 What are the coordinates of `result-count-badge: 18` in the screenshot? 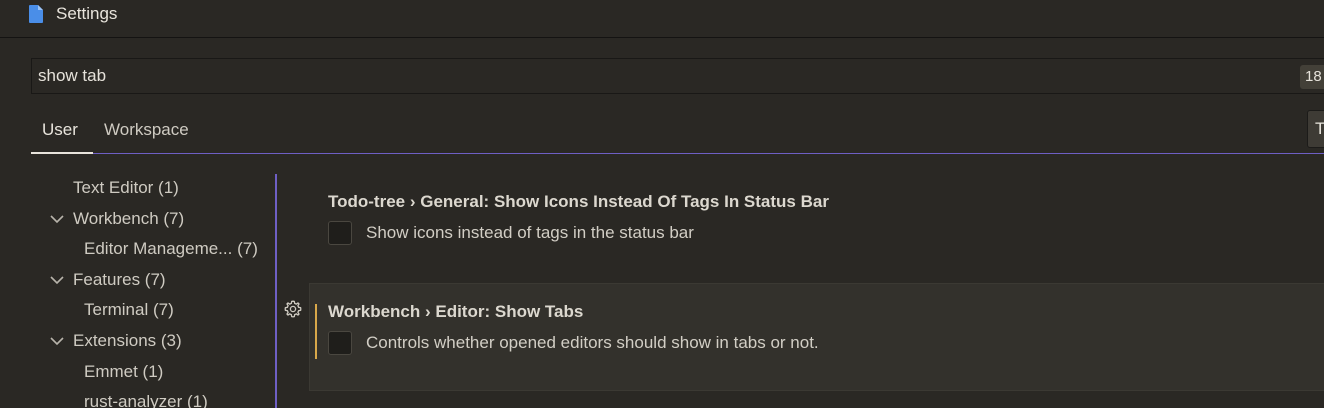 It's located at (1312, 77).